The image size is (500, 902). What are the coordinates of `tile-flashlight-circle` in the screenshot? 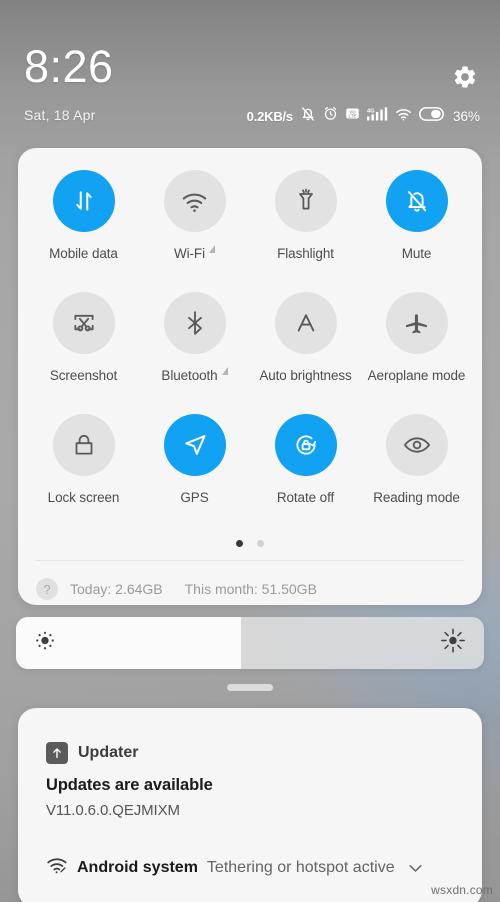 It's located at (305, 201).